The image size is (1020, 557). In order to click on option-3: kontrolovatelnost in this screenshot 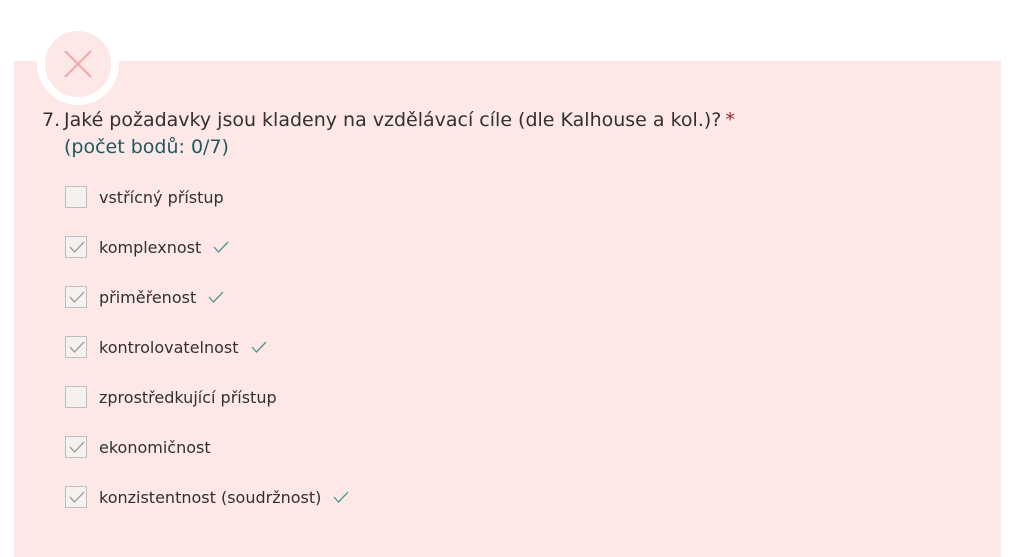, I will do `click(166, 347)`.